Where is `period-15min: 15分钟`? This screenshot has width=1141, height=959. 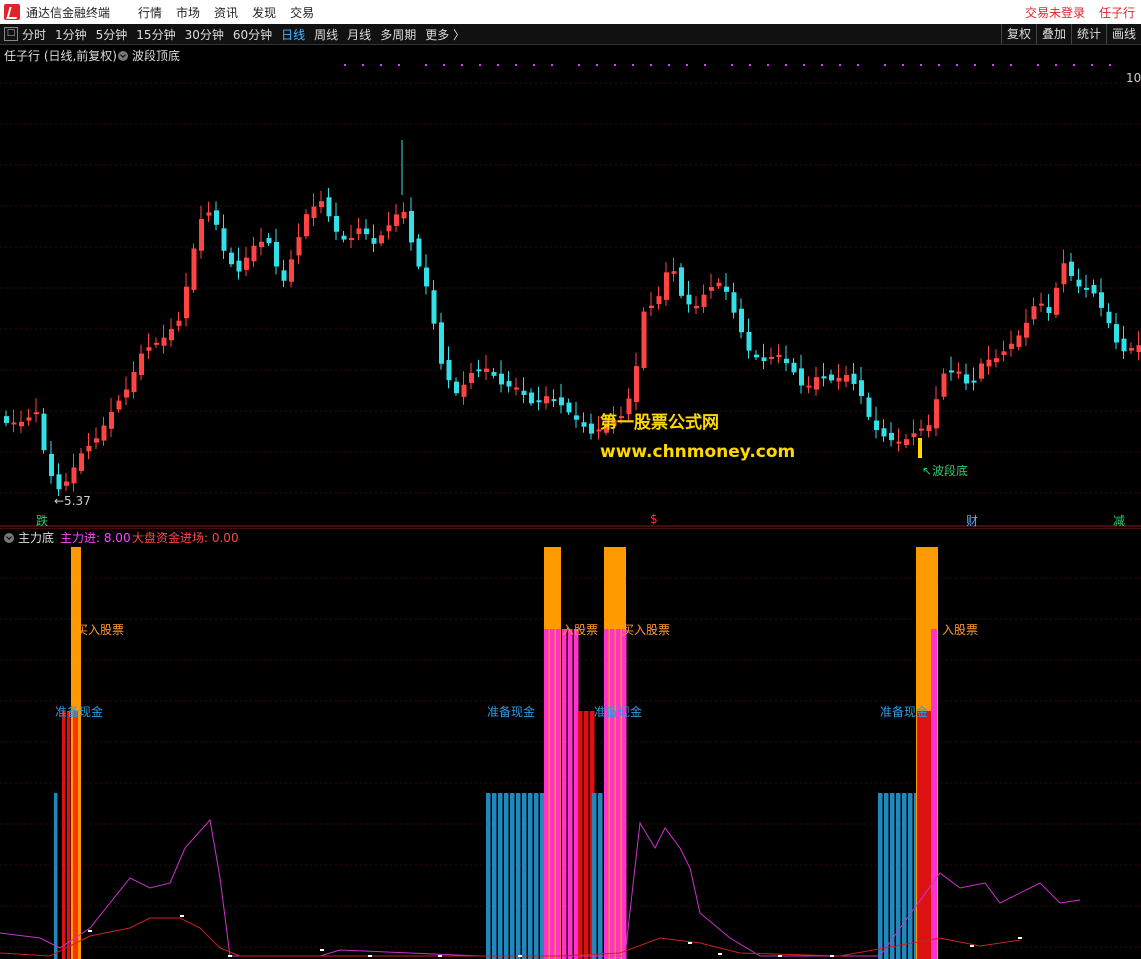 period-15min: 15分钟 is located at coordinates (155, 34).